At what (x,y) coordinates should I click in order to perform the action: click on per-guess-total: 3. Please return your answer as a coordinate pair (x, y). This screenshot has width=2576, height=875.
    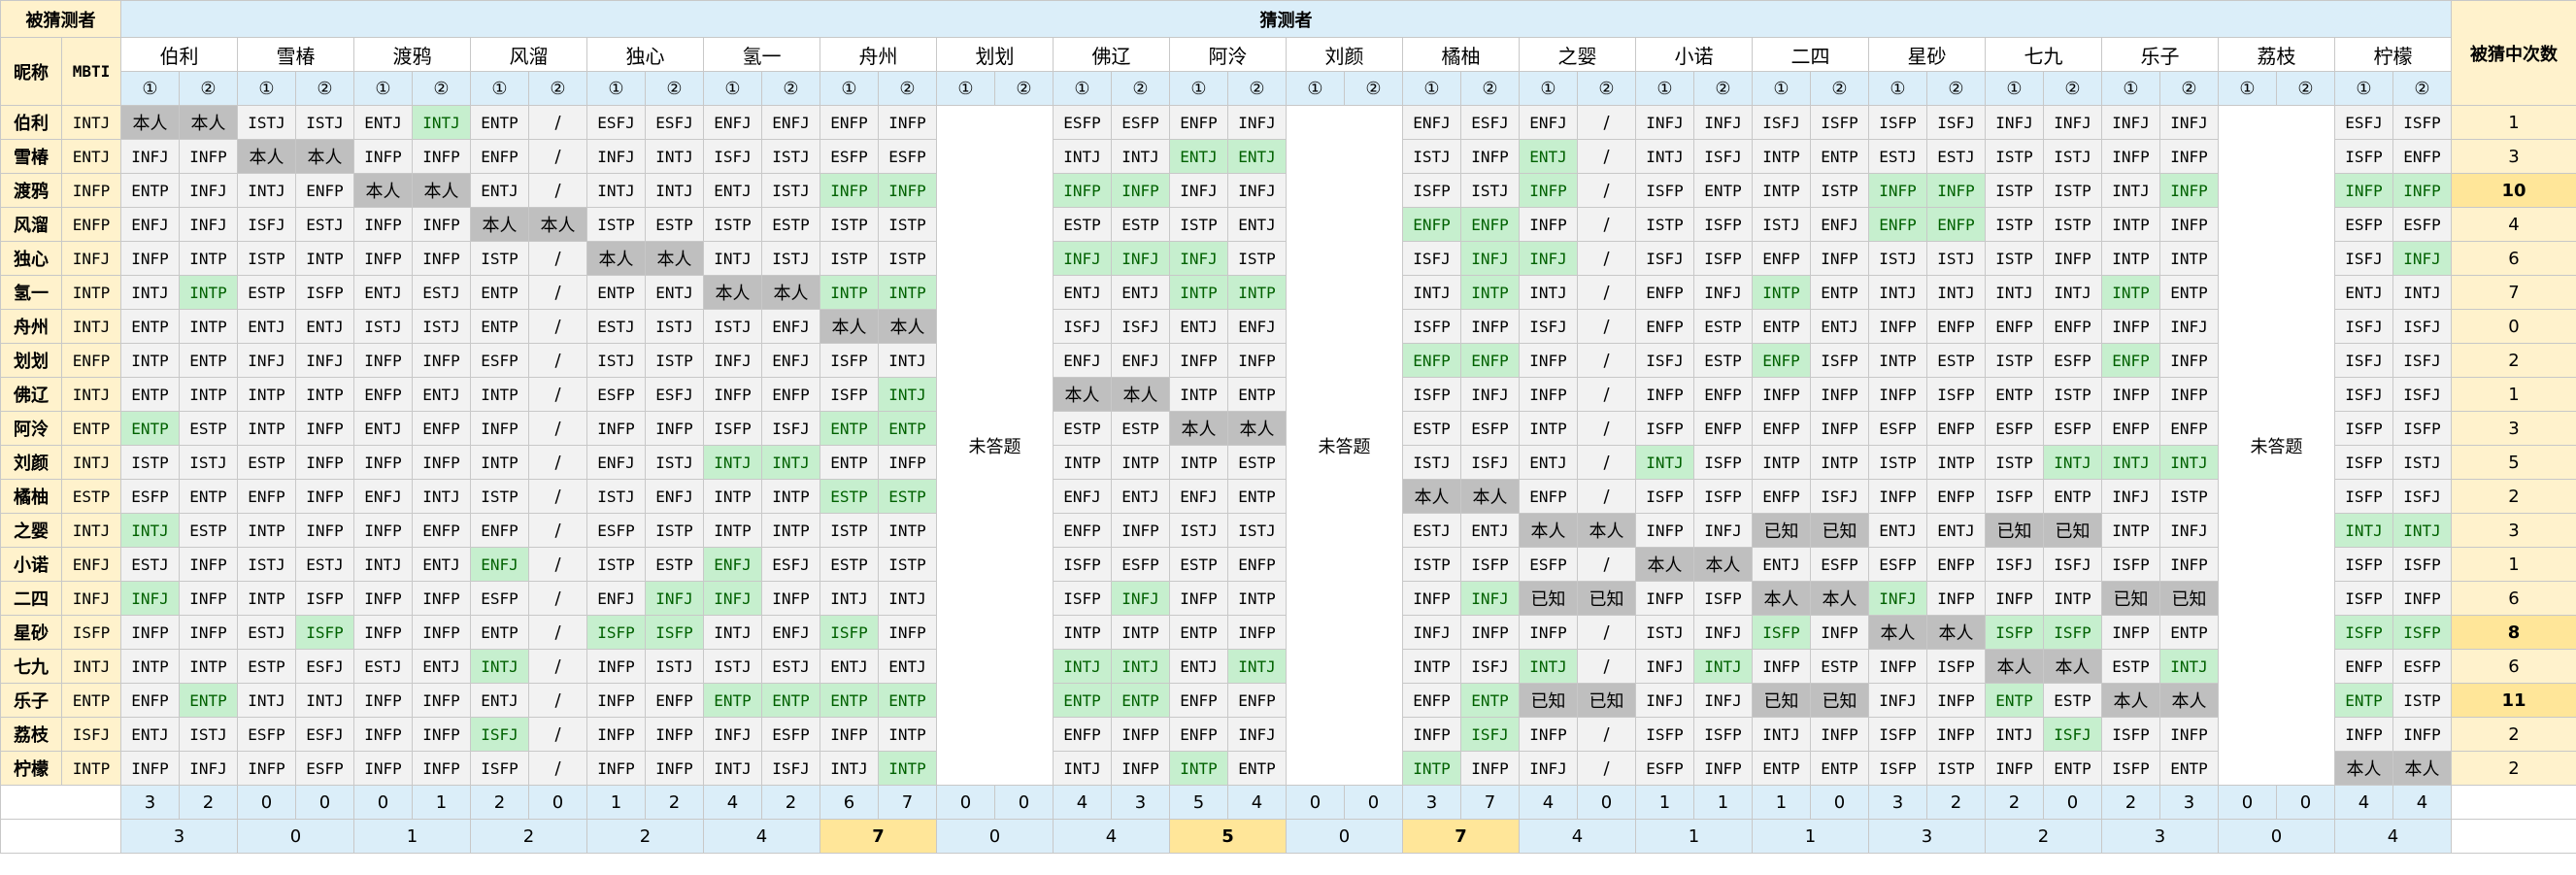
    Looking at the image, I should click on (150, 803).